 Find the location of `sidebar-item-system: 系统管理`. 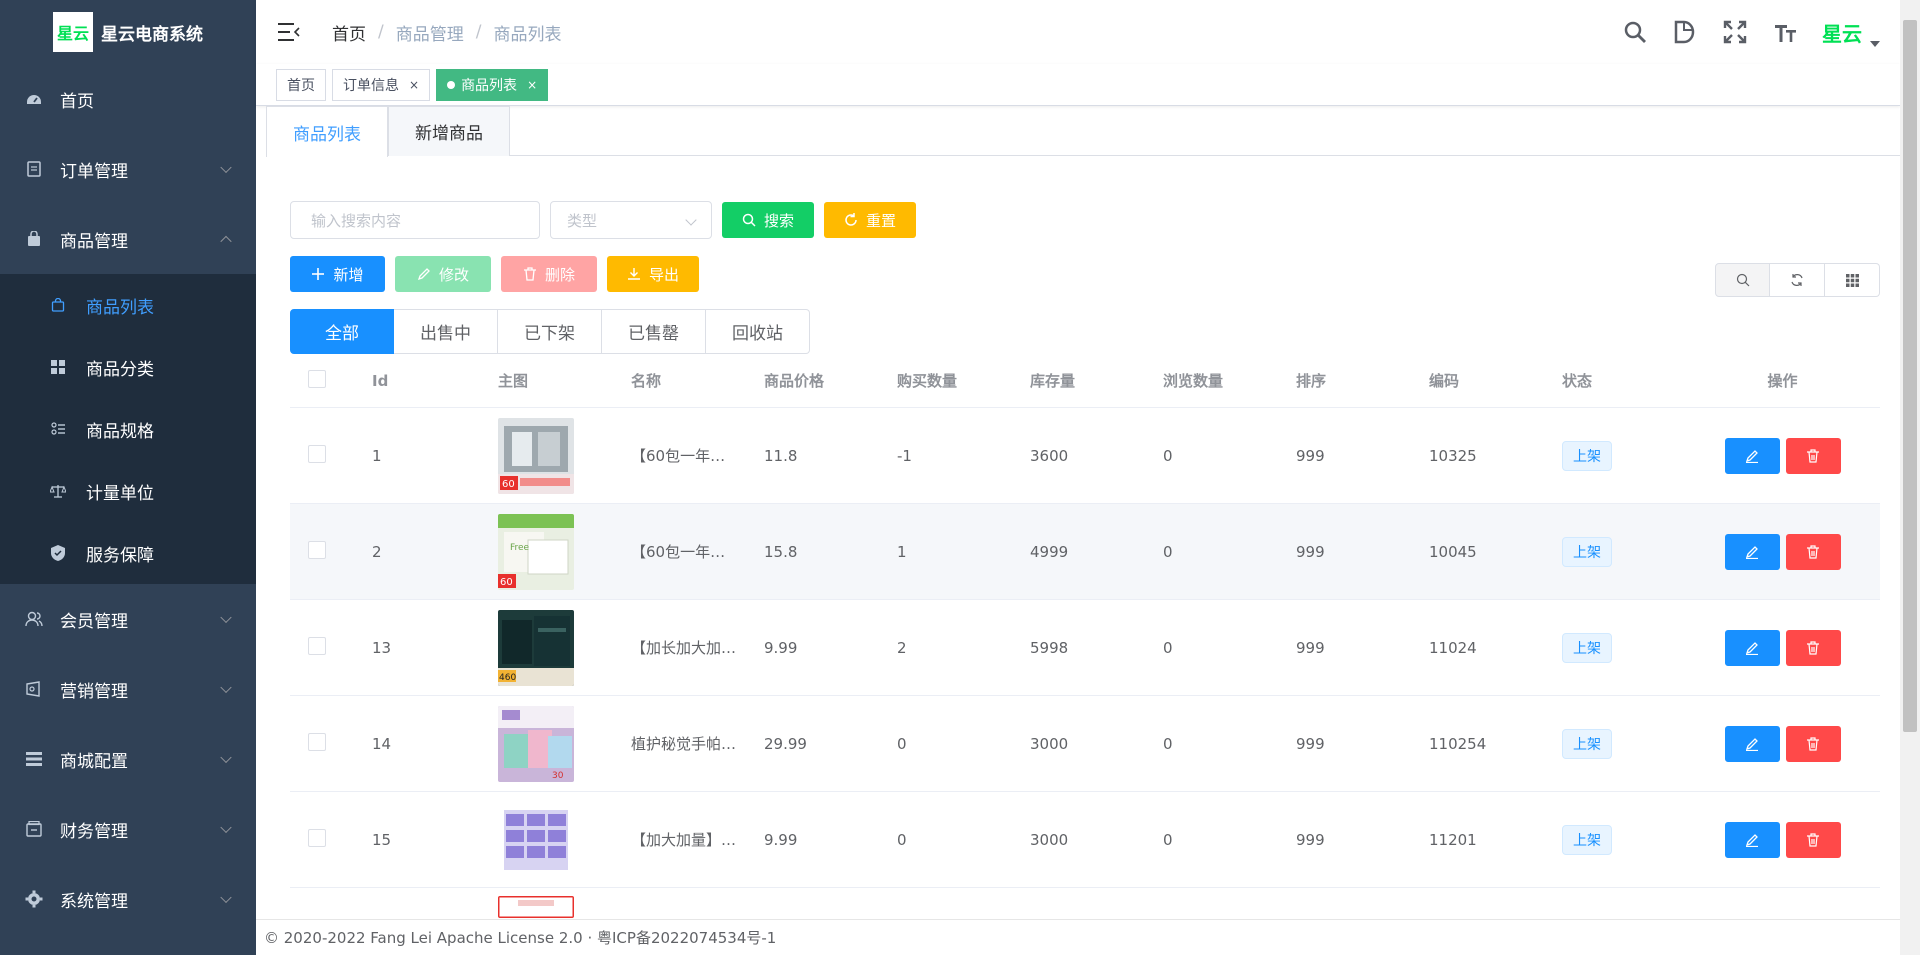

sidebar-item-system: 系统管理 is located at coordinates (128, 899).